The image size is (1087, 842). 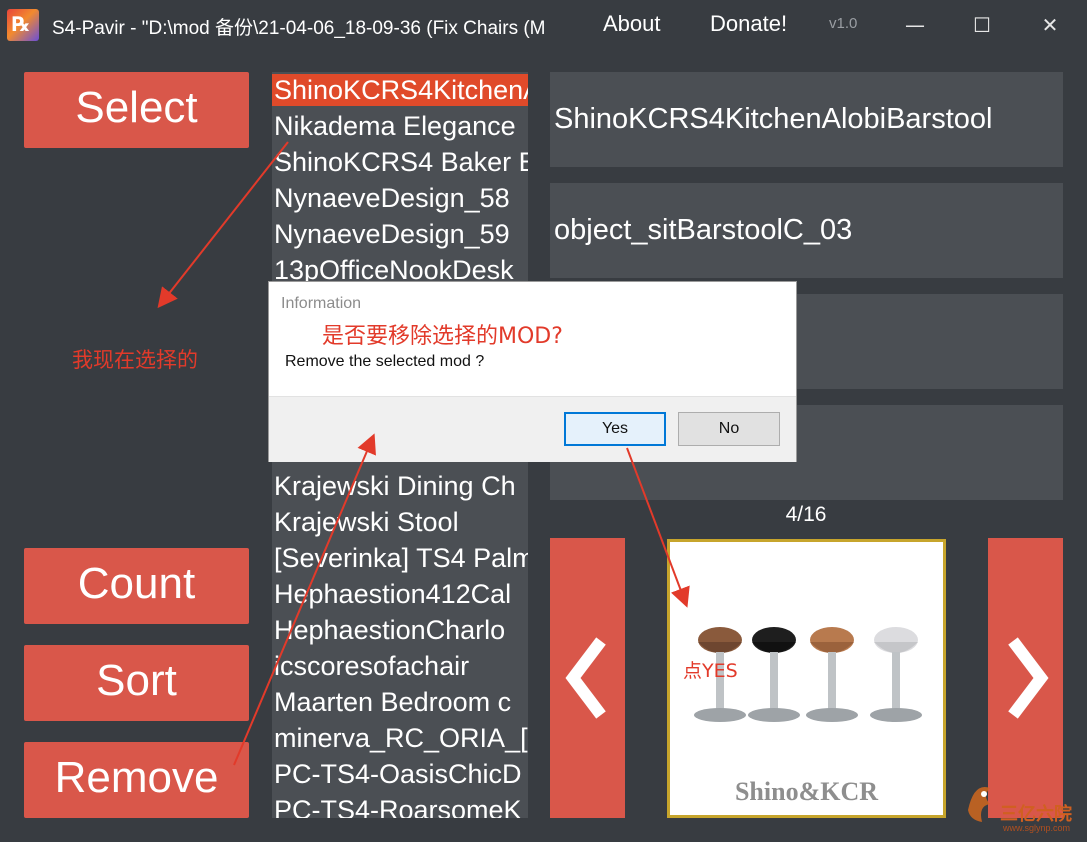 What do you see at coordinates (1028, 678) in the screenshot?
I see `chevron-right-icon` at bounding box center [1028, 678].